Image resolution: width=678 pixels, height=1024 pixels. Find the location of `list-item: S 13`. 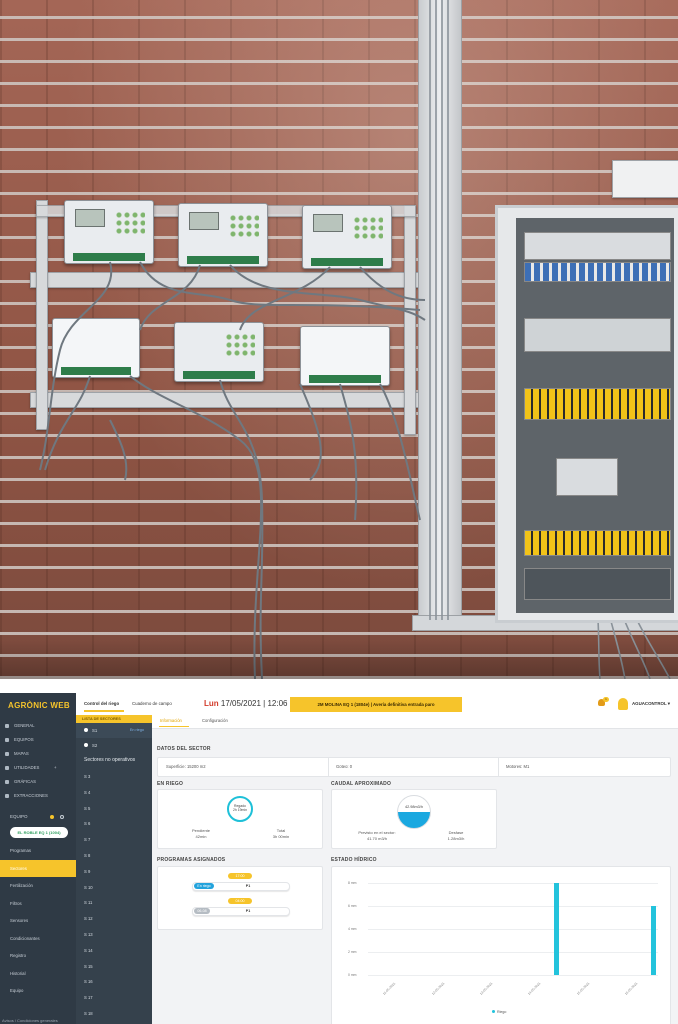

list-item: S 13 is located at coordinates (114, 935).